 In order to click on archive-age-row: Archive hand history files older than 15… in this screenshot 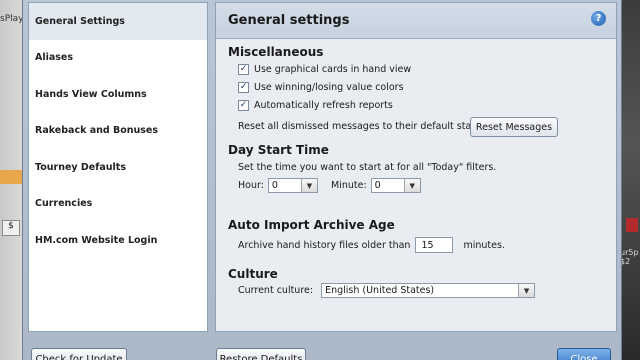, I will do `click(371, 245)`.